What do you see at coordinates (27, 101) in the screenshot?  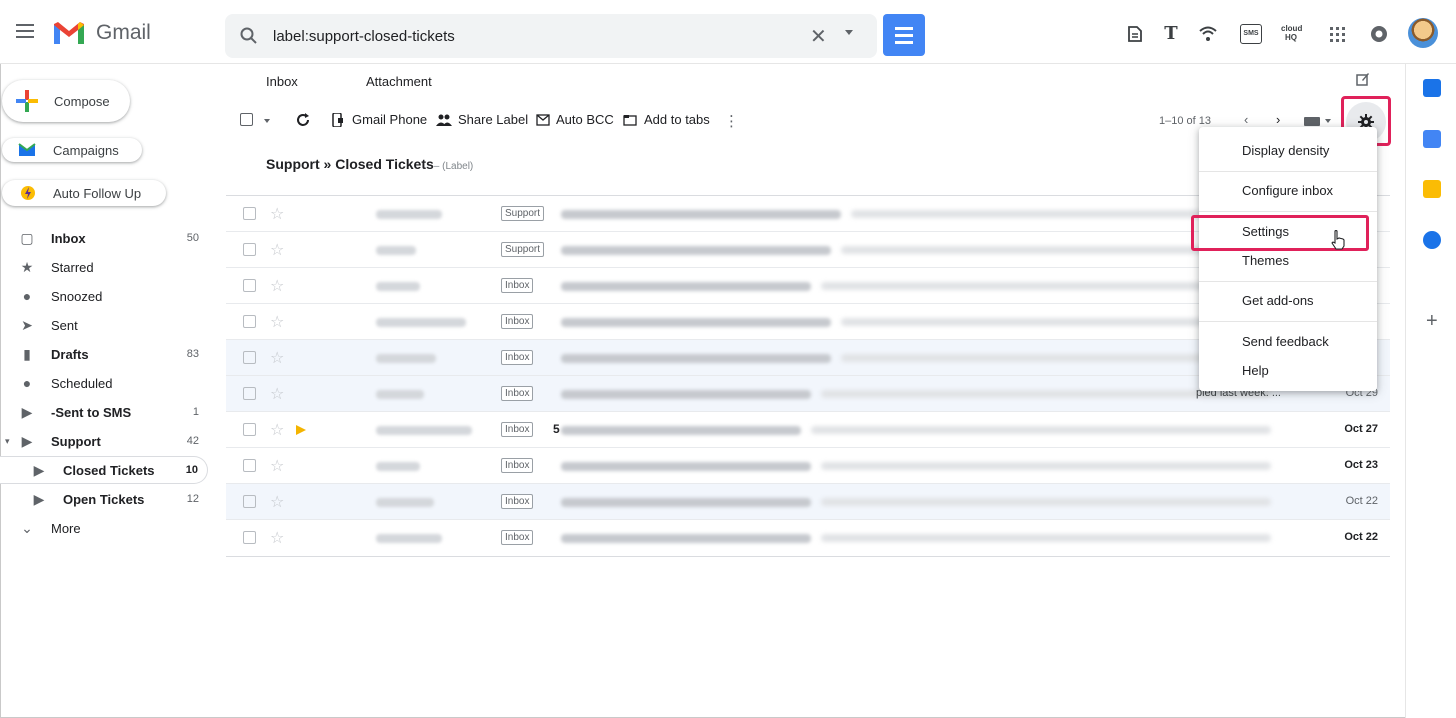 I see `compose-plus-icon` at bounding box center [27, 101].